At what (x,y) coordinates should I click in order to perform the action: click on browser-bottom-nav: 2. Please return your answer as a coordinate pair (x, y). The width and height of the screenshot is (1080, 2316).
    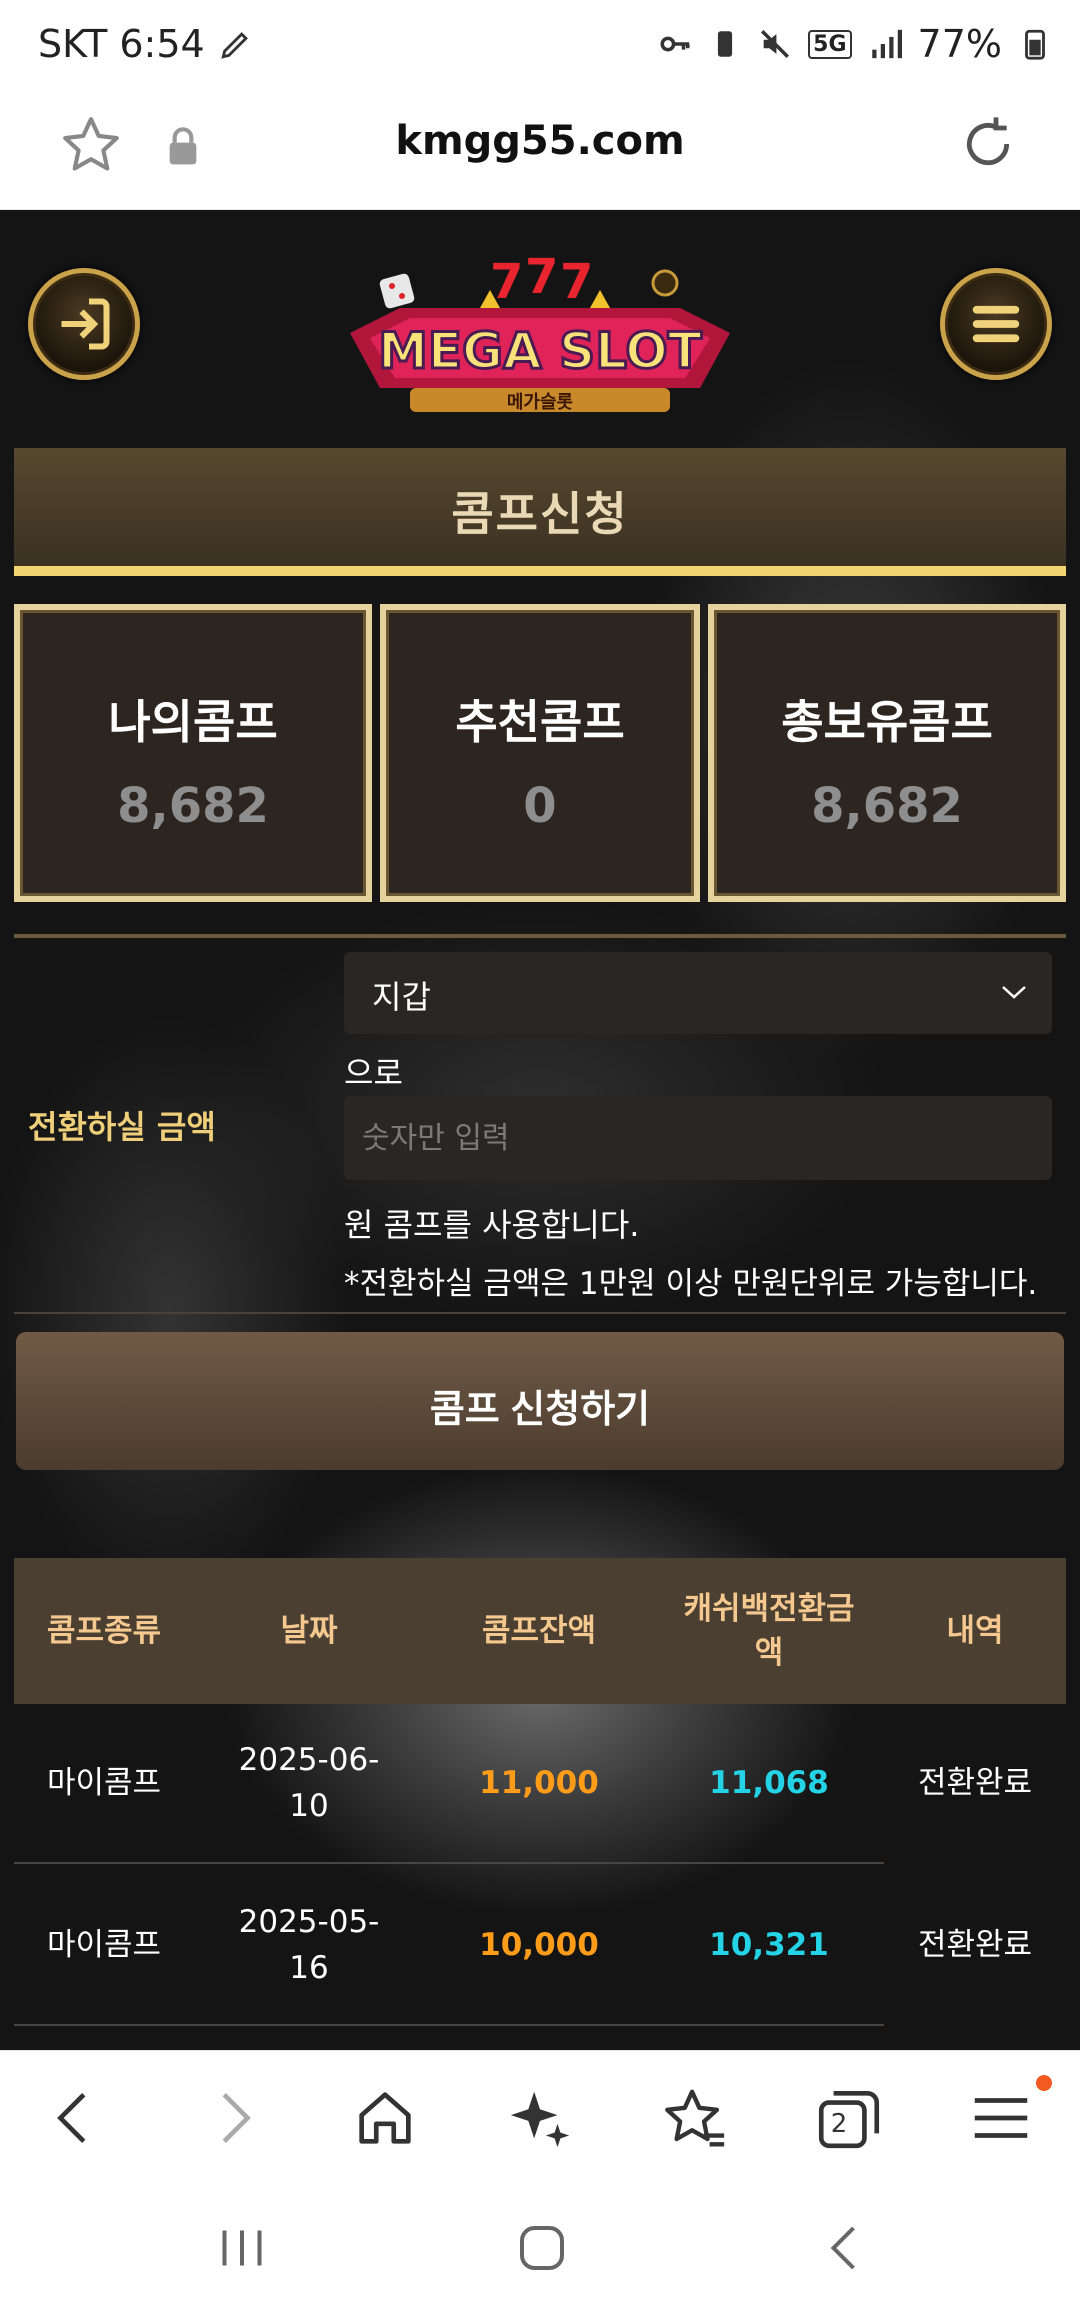
    Looking at the image, I should click on (540, 2115).